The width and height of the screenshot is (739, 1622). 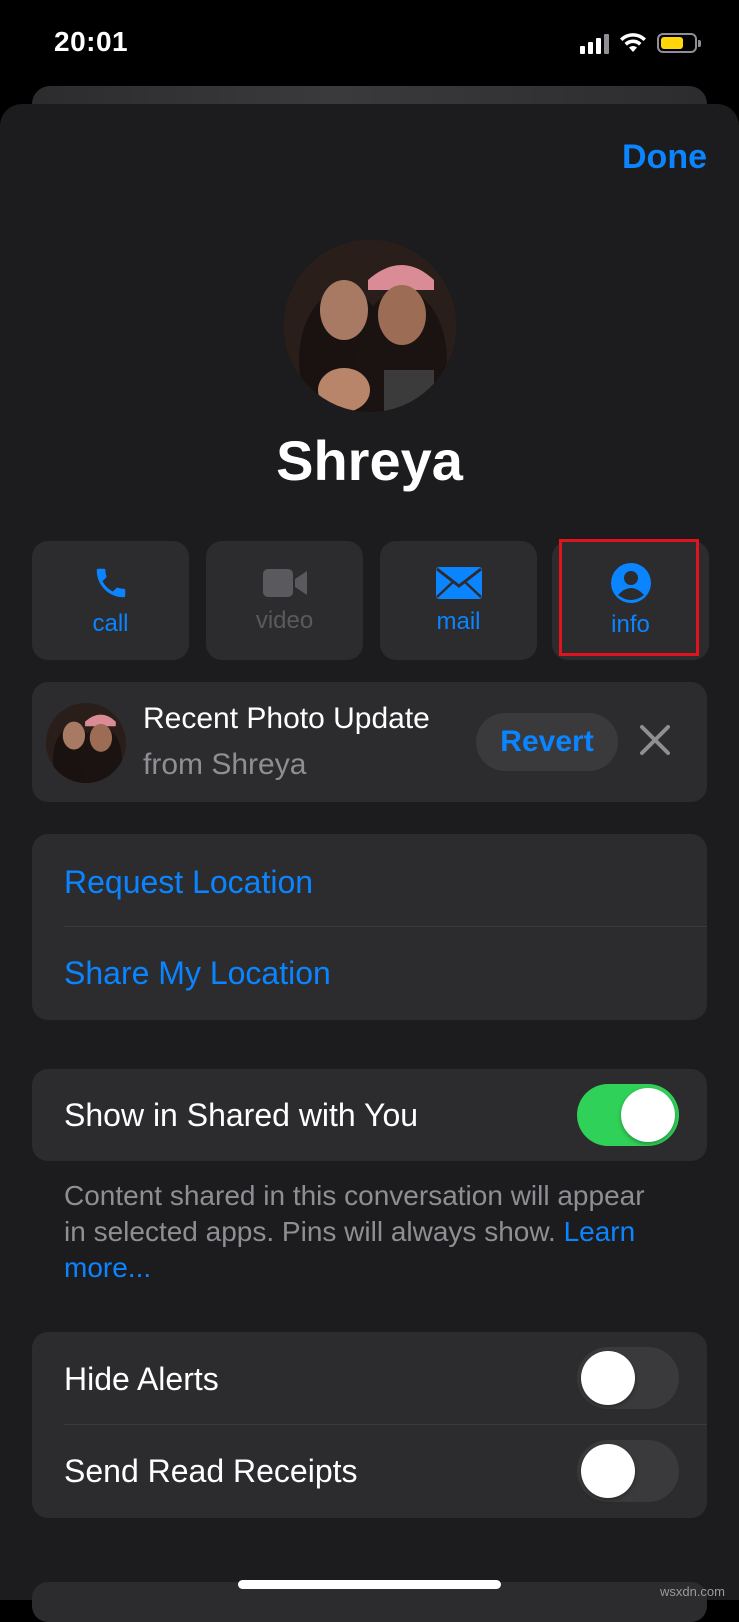 What do you see at coordinates (286, 718) in the screenshot?
I see `photo-update-title: Recent Photo Update` at bounding box center [286, 718].